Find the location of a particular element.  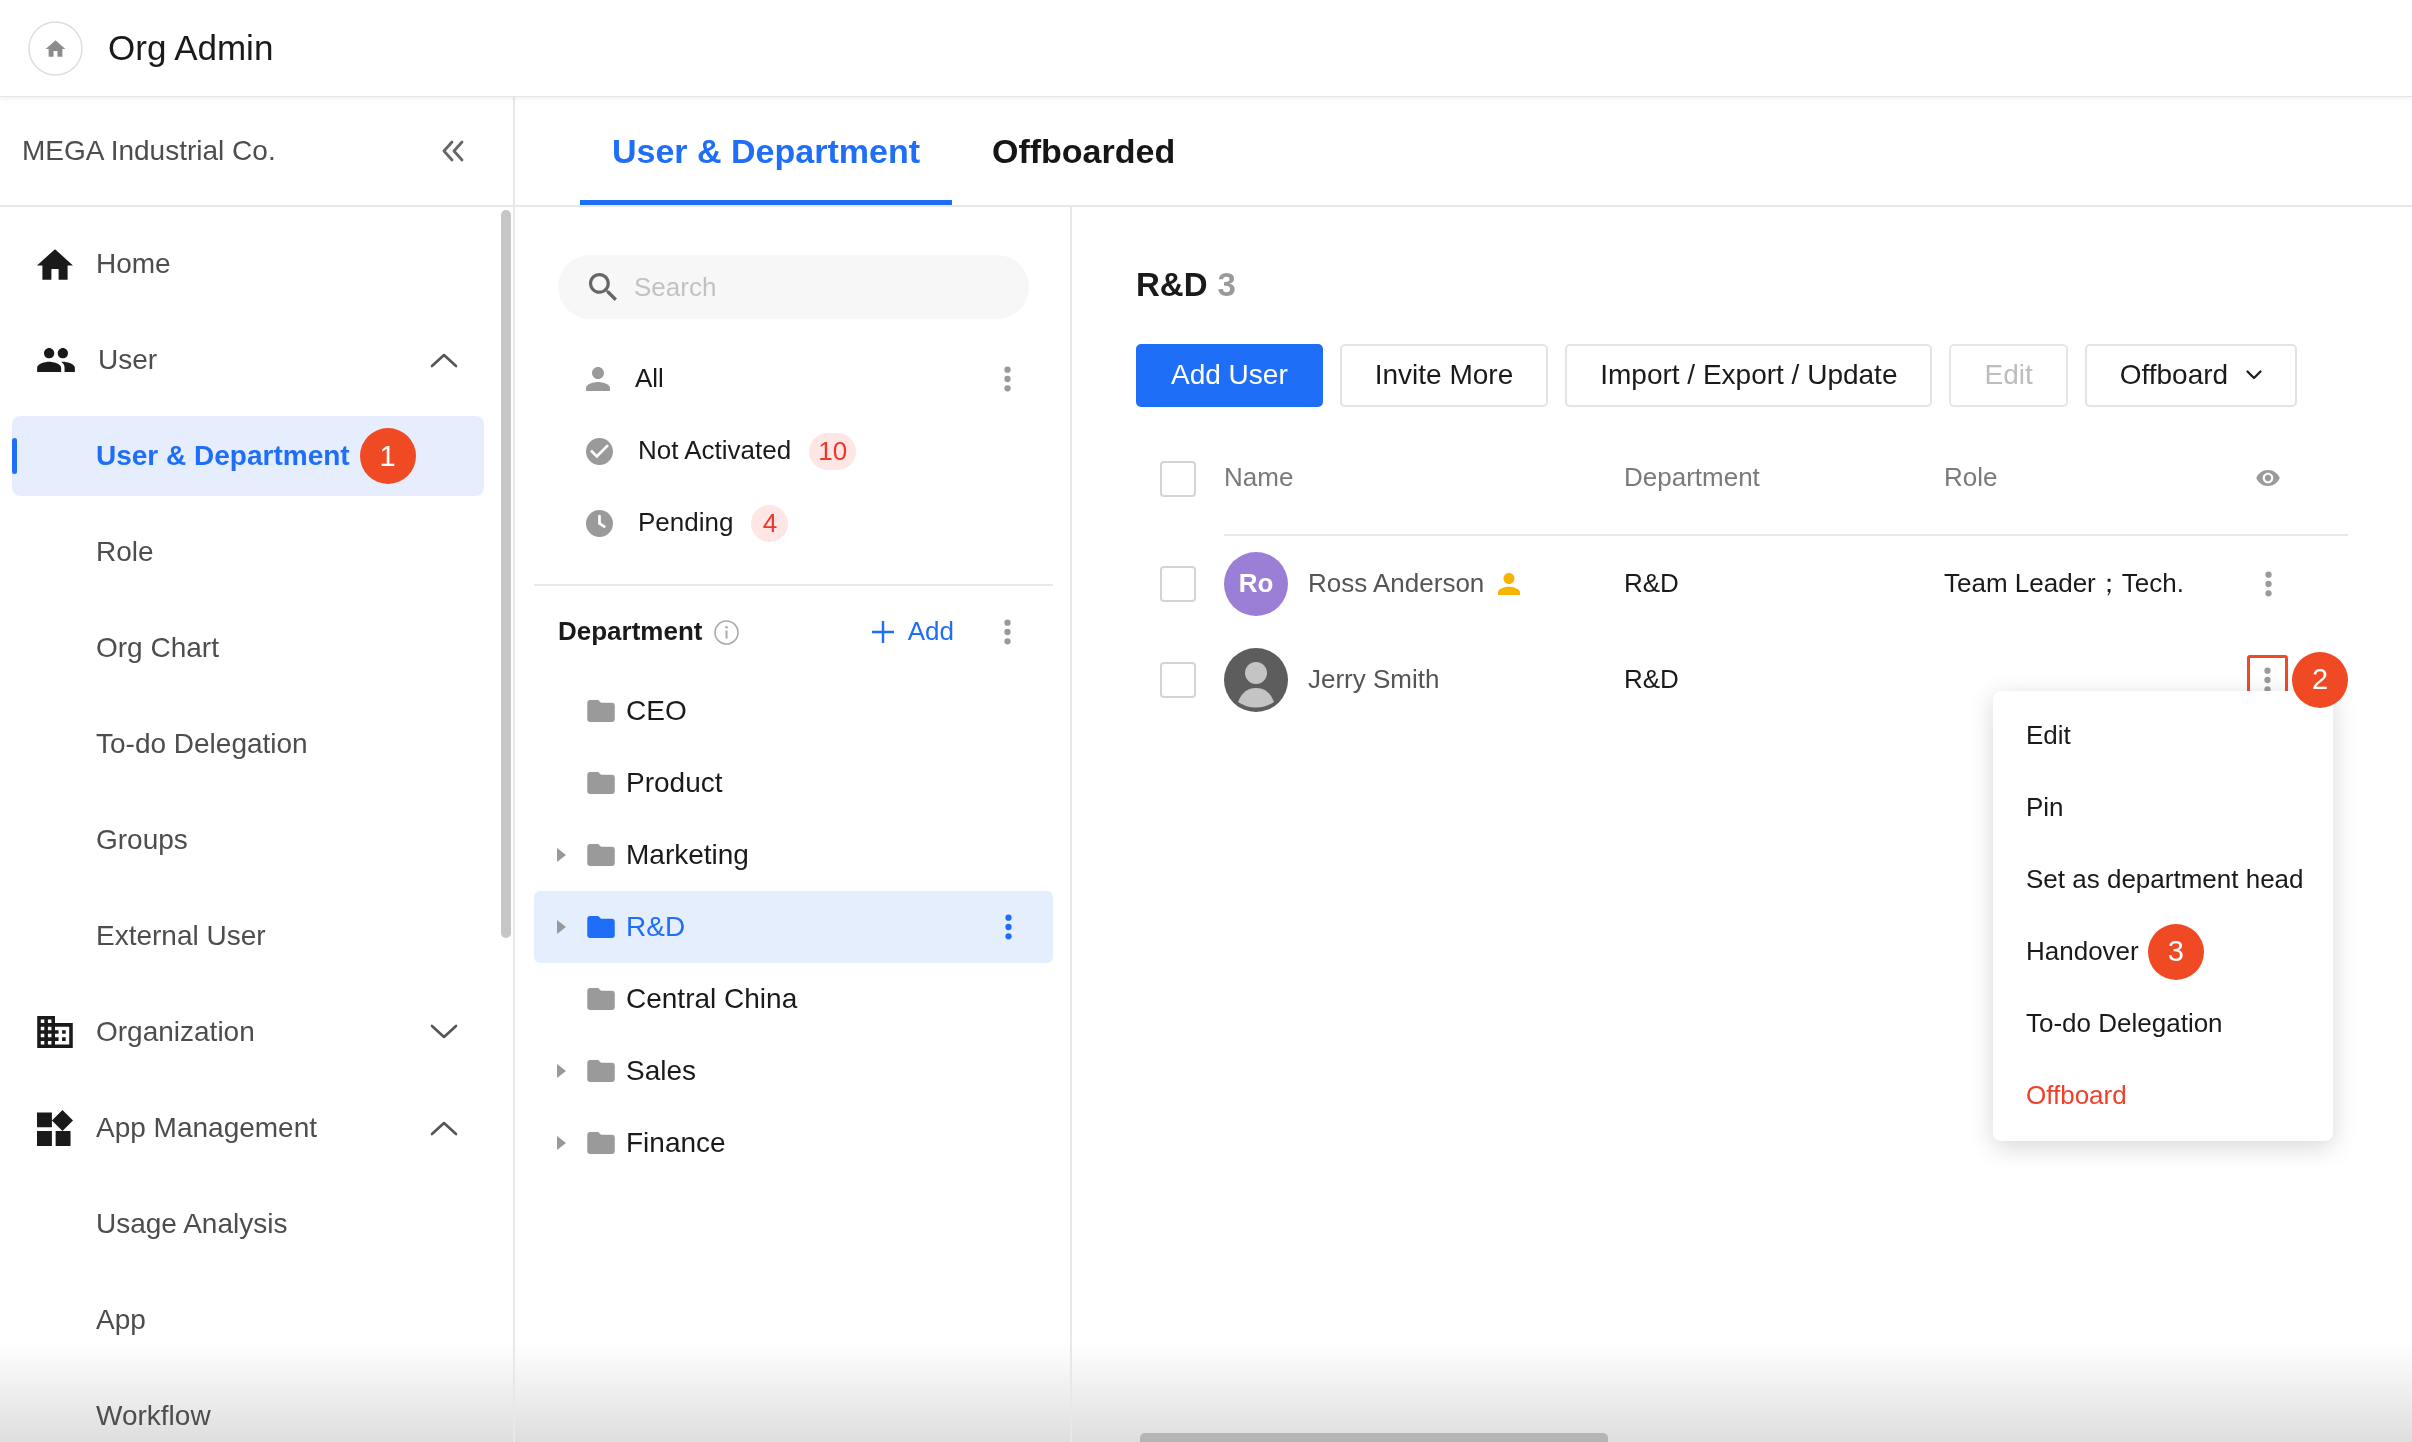

sidebar-item: App Management is located at coordinates (248, 1128).